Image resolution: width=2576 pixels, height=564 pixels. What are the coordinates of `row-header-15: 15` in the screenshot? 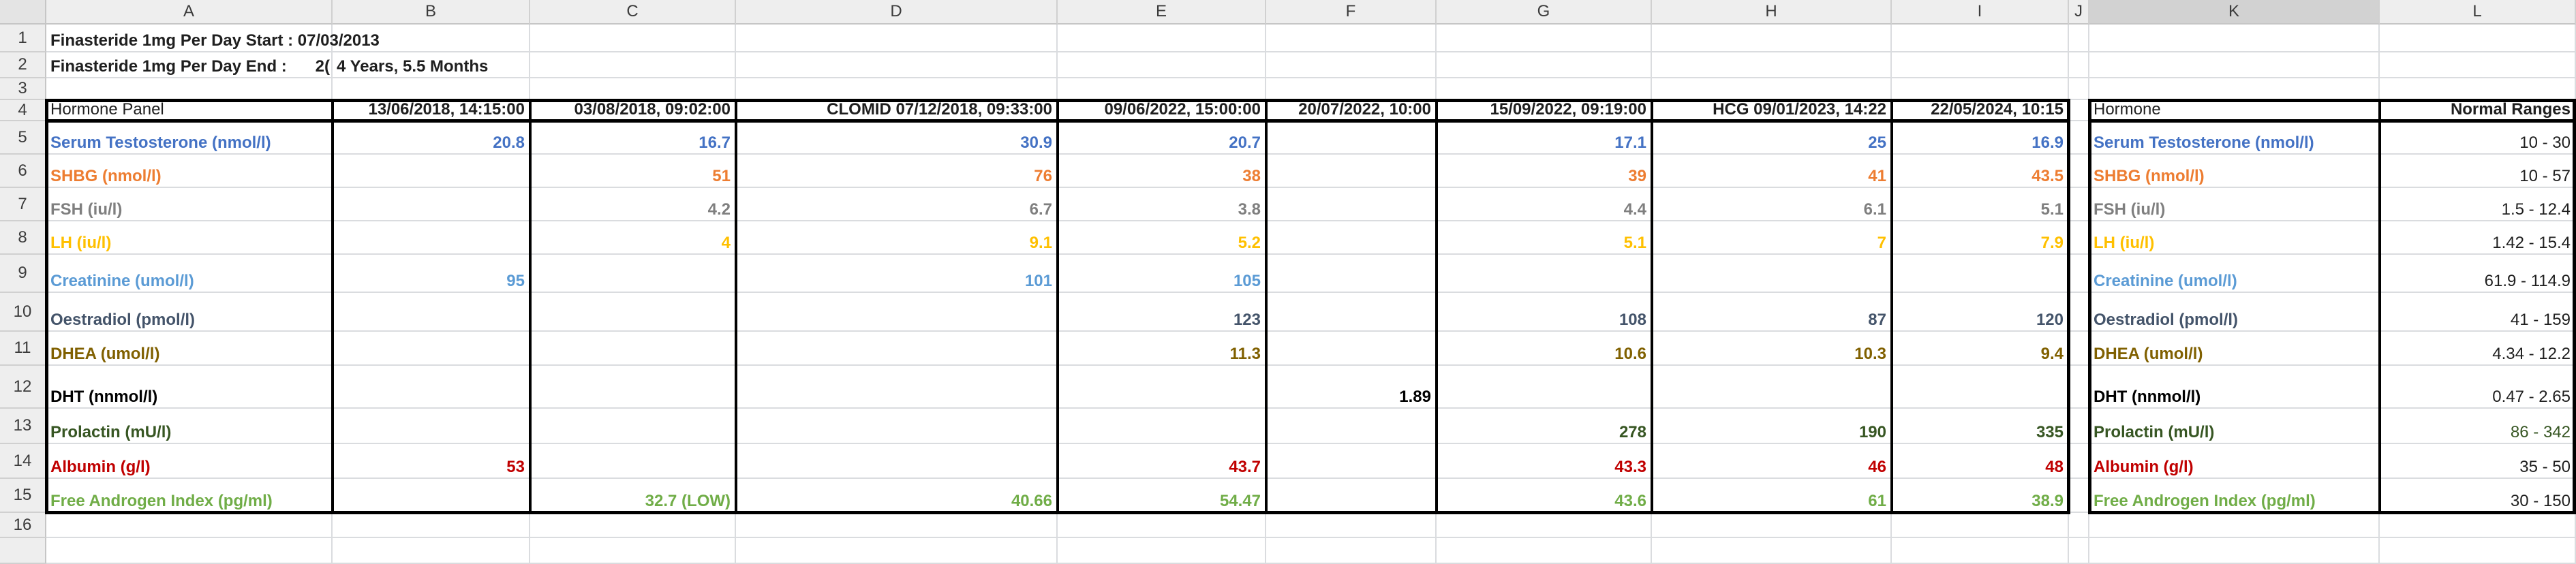 It's located at (23, 496).